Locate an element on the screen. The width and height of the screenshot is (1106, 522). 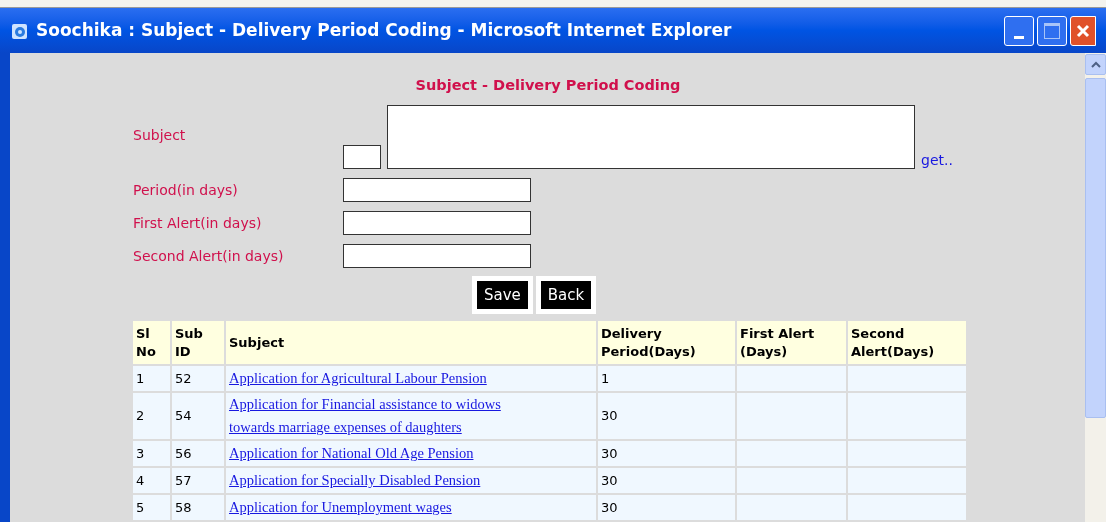
field-label: Subject is located at coordinates (160, 135).